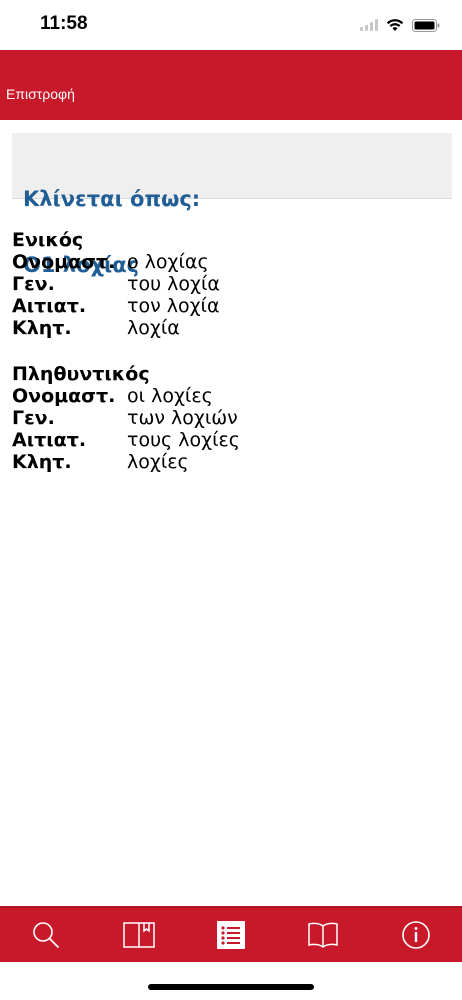 This screenshot has height=1000, width=462. Describe the element at coordinates (170, 396) in the screenshot. I see `case-value: οι λοχίες` at that location.